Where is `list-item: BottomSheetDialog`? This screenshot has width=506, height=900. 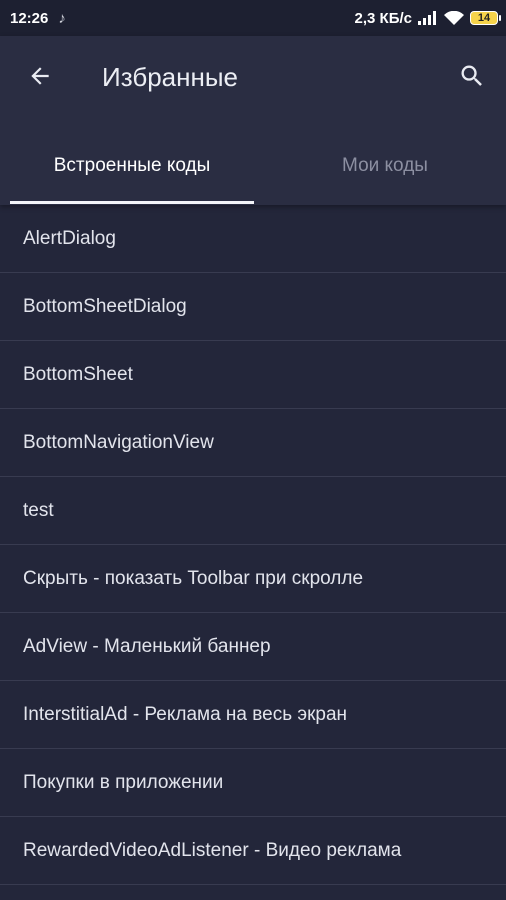 list-item: BottomSheetDialog is located at coordinates (253, 307).